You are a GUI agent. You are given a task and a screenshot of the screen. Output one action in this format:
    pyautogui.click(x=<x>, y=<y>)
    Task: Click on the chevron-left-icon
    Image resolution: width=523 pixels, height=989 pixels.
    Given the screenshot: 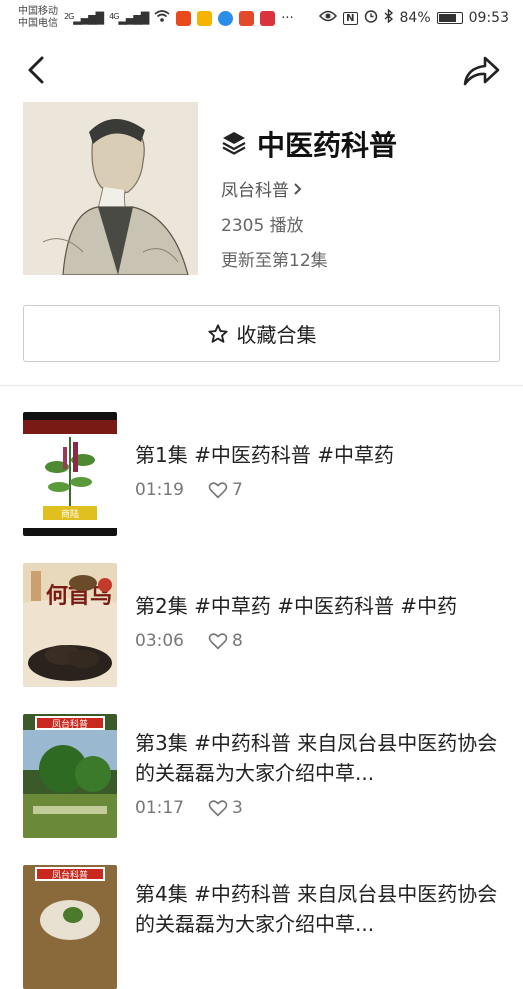 What is the action you would take?
    pyautogui.click(x=36, y=70)
    